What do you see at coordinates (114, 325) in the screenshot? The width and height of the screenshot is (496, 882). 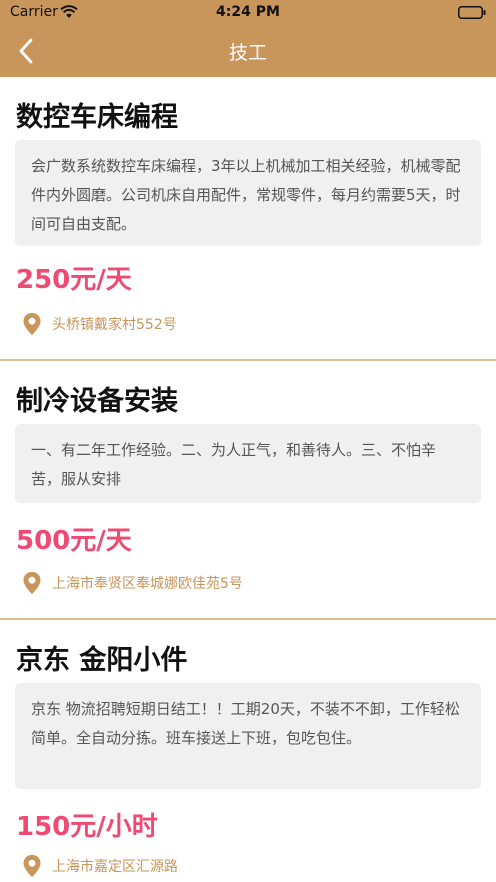 I see `address-text: 头桥镇戴家村552号` at bounding box center [114, 325].